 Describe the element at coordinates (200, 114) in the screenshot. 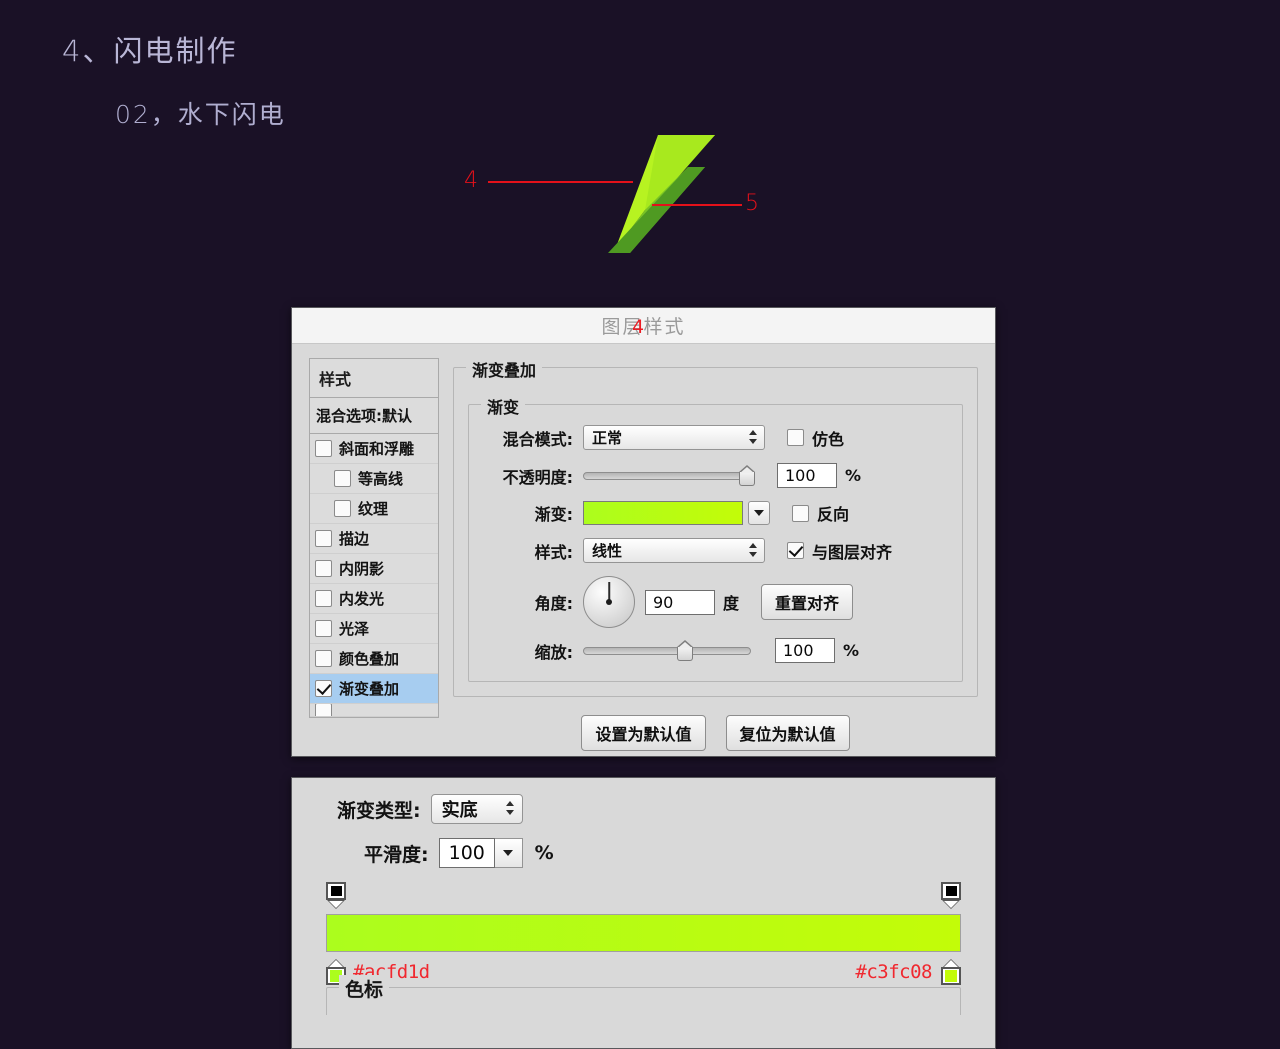

I see `page-subtitle: 02，水下闪电` at that location.